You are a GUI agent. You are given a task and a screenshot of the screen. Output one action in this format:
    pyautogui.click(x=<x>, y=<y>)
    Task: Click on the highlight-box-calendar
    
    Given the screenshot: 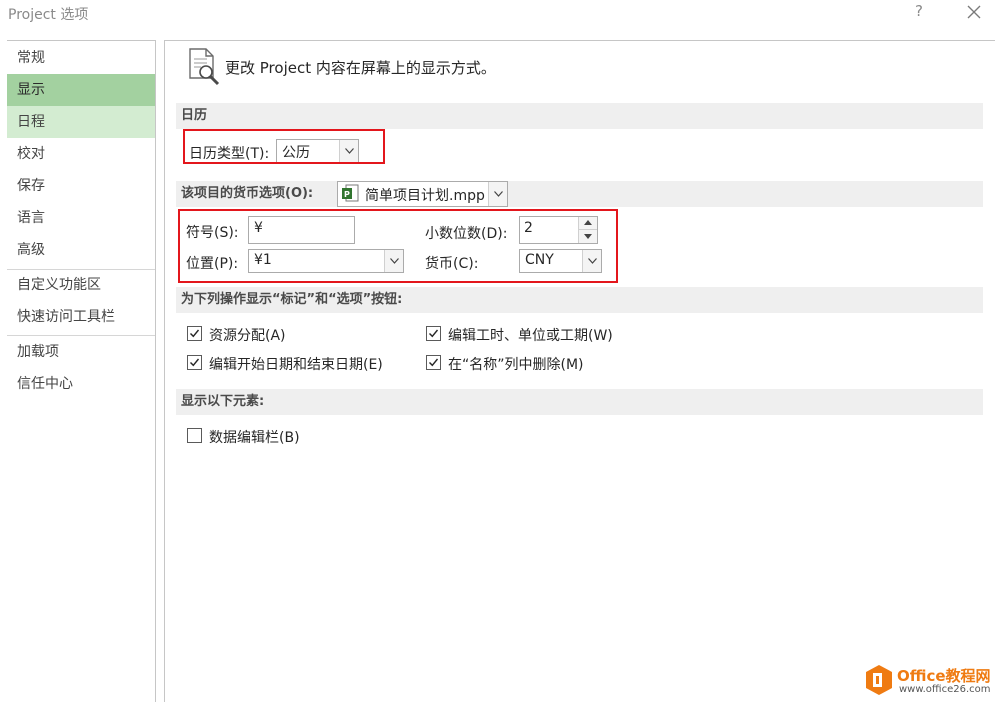 What is the action you would take?
    pyautogui.click(x=284, y=146)
    